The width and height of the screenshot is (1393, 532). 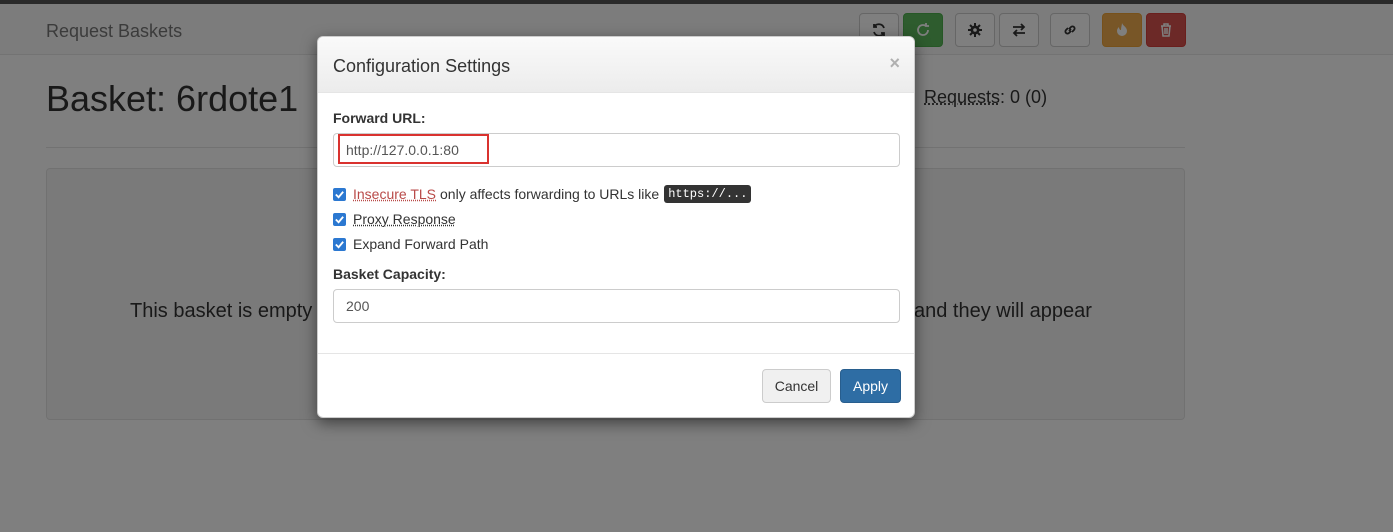 I want to click on expand-forward-path-row: Expand Forward Path, so click(x=410, y=244).